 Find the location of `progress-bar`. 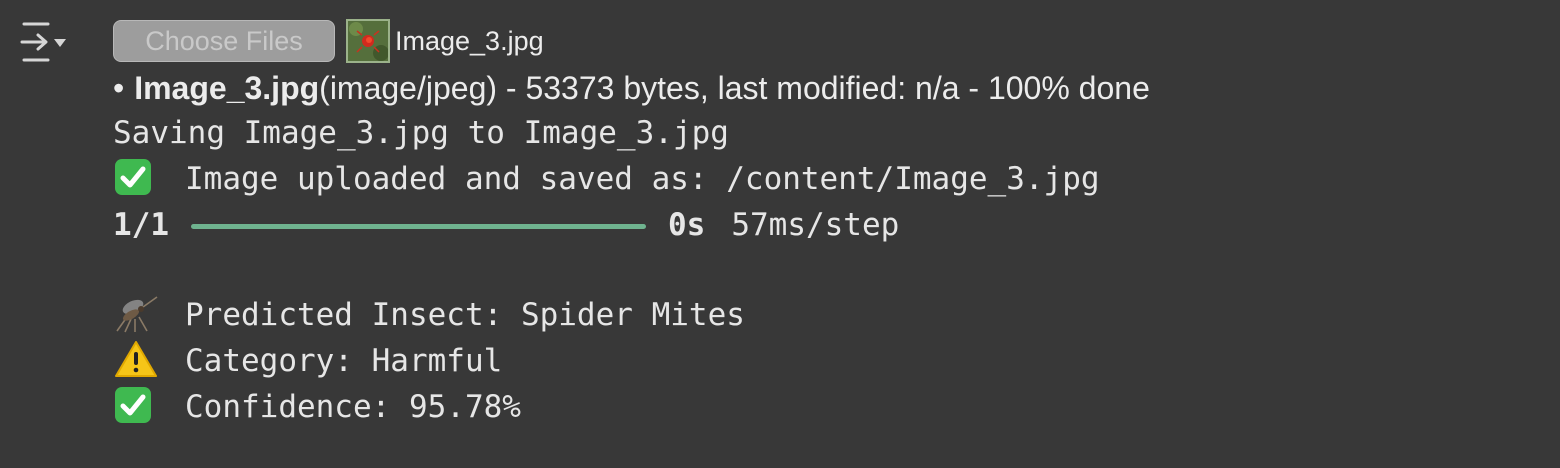

progress-bar is located at coordinates (418, 226).